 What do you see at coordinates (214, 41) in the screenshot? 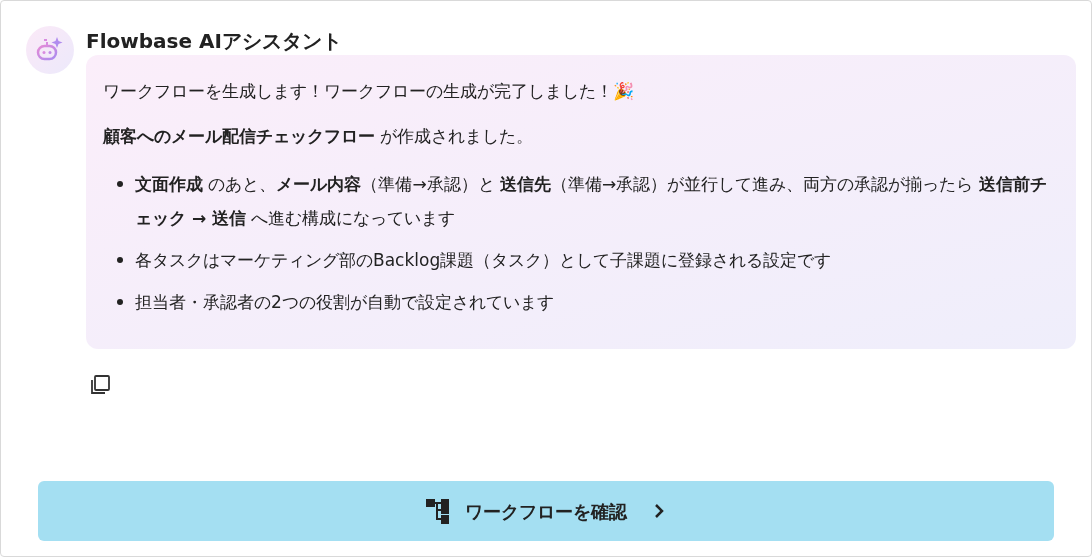
I see `assistant-name: Flowbase AIアシスタント` at bounding box center [214, 41].